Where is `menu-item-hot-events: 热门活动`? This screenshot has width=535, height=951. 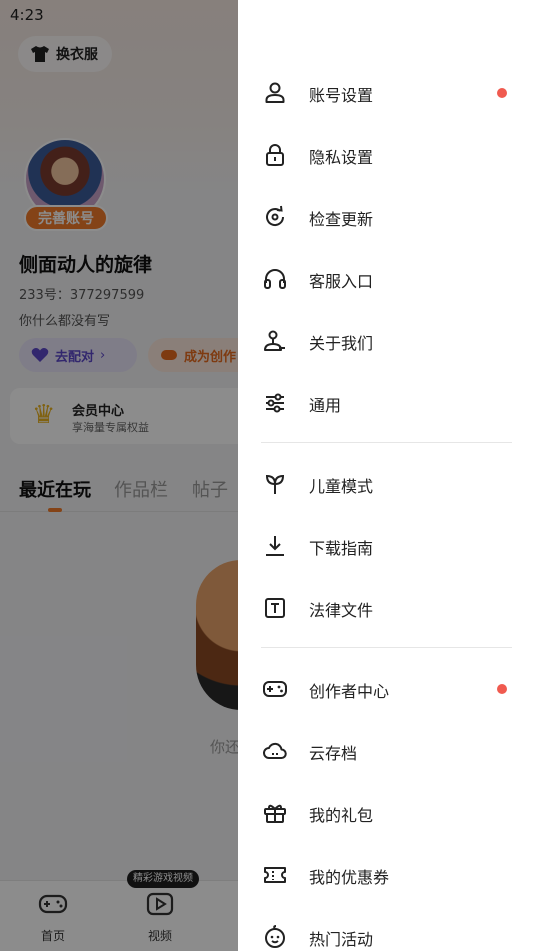
menu-item-hot-events: 热门活动 is located at coordinates (386, 931).